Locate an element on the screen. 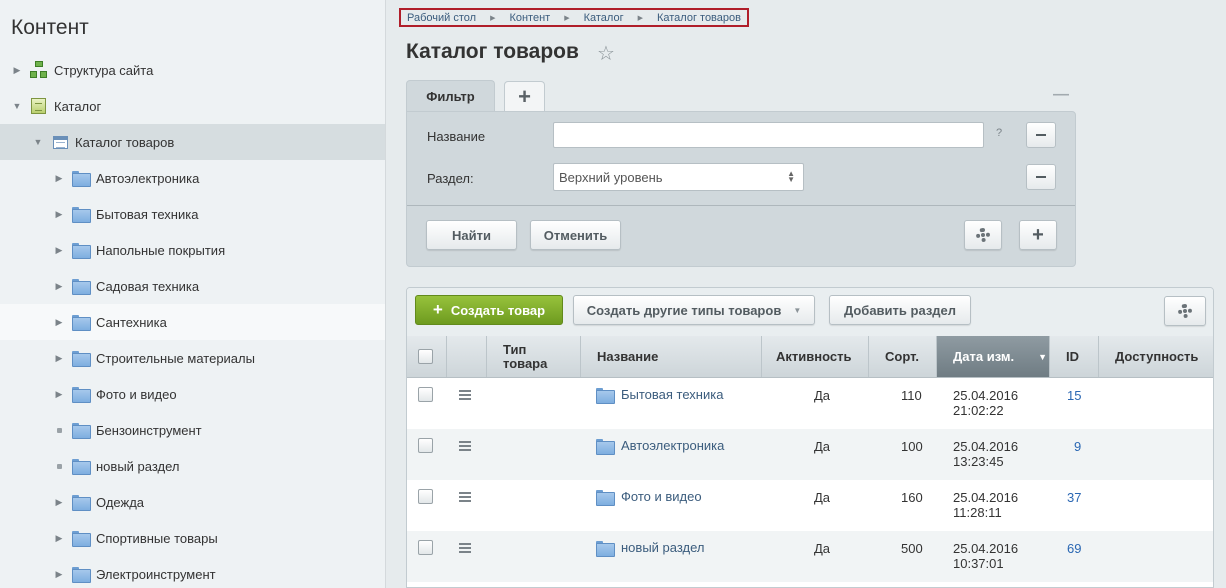 The height and width of the screenshot is (588, 1226). sidebar-item-label: Каталог товаров is located at coordinates (125, 142).